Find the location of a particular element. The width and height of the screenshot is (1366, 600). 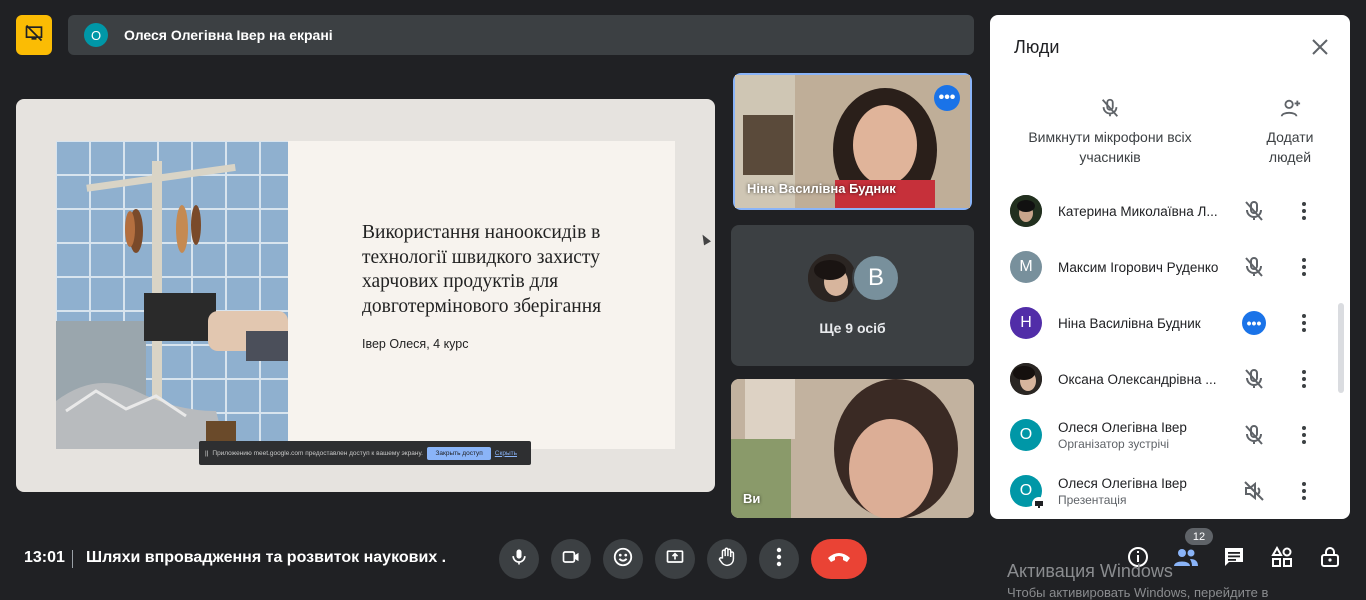

stop-presenting-icon is located at coordinates (34, 35).